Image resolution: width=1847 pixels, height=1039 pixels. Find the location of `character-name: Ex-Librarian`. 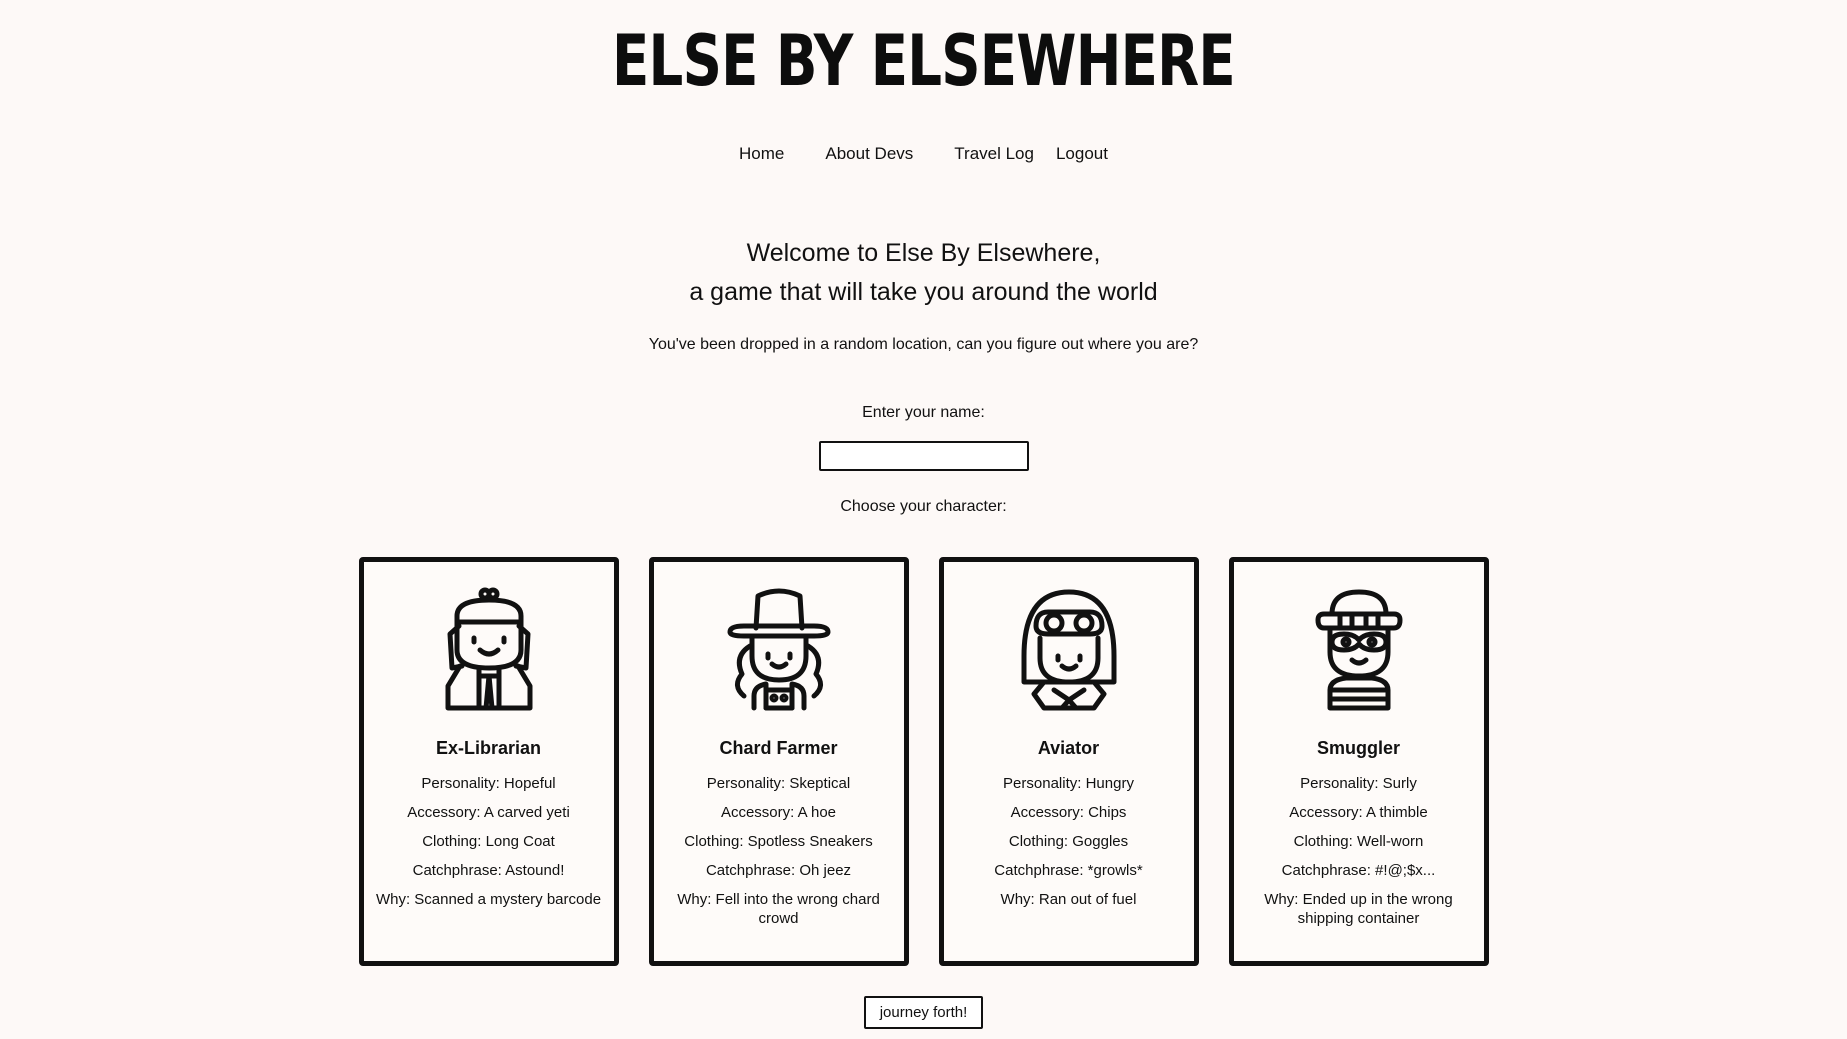

character-name: Ex-Librarian is located at coordinates (488, 748).